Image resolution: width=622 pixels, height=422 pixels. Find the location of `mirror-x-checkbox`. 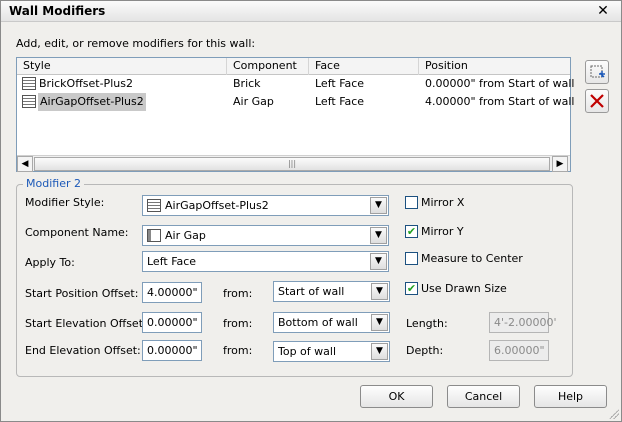

mirror-x-checkbox is located at coordinates (411, 202).